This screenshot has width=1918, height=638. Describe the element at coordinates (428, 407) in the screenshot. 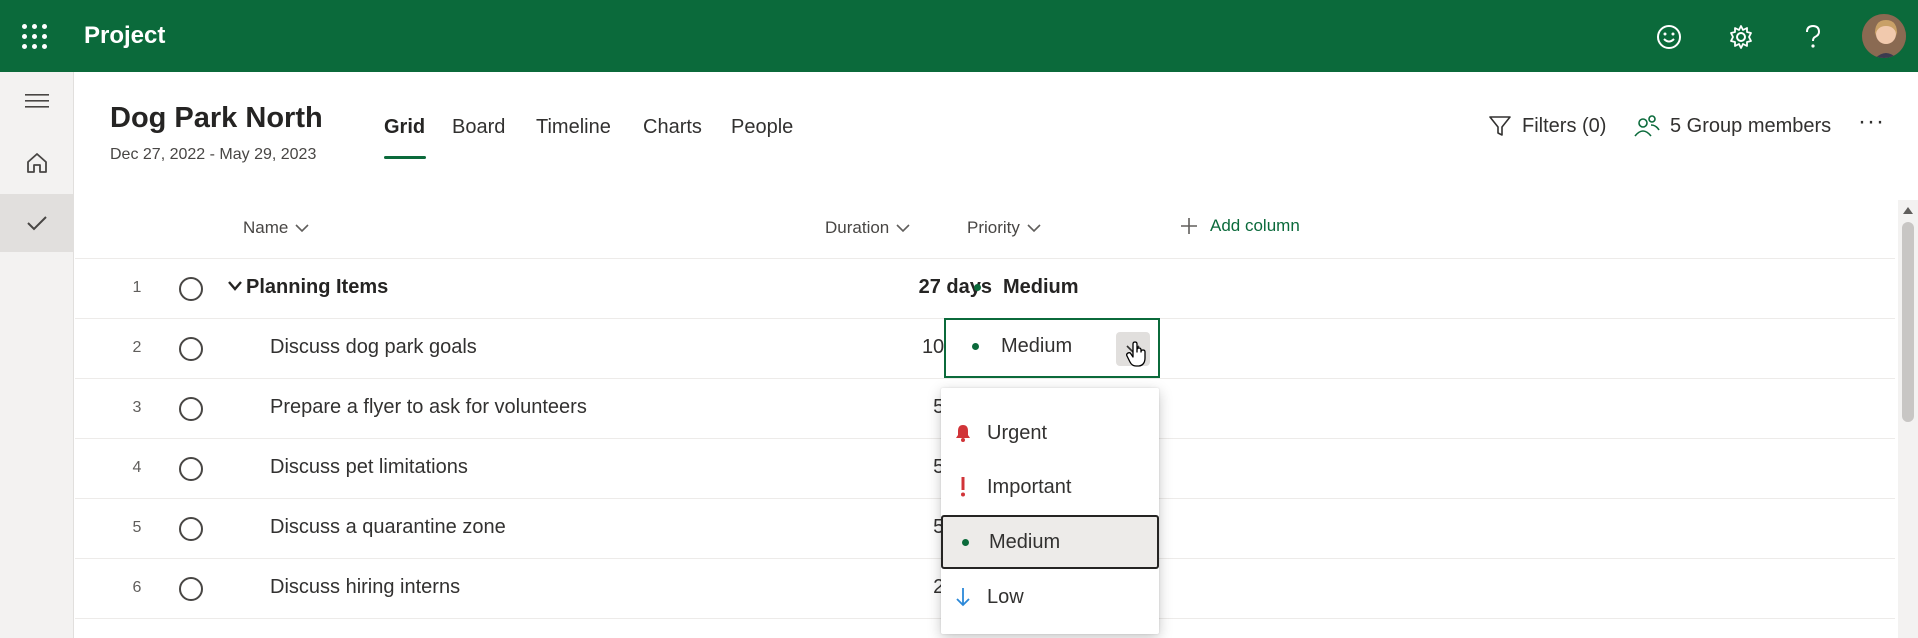

I see `task-name: Prepare a flyer to ask for volunteers` at that location.